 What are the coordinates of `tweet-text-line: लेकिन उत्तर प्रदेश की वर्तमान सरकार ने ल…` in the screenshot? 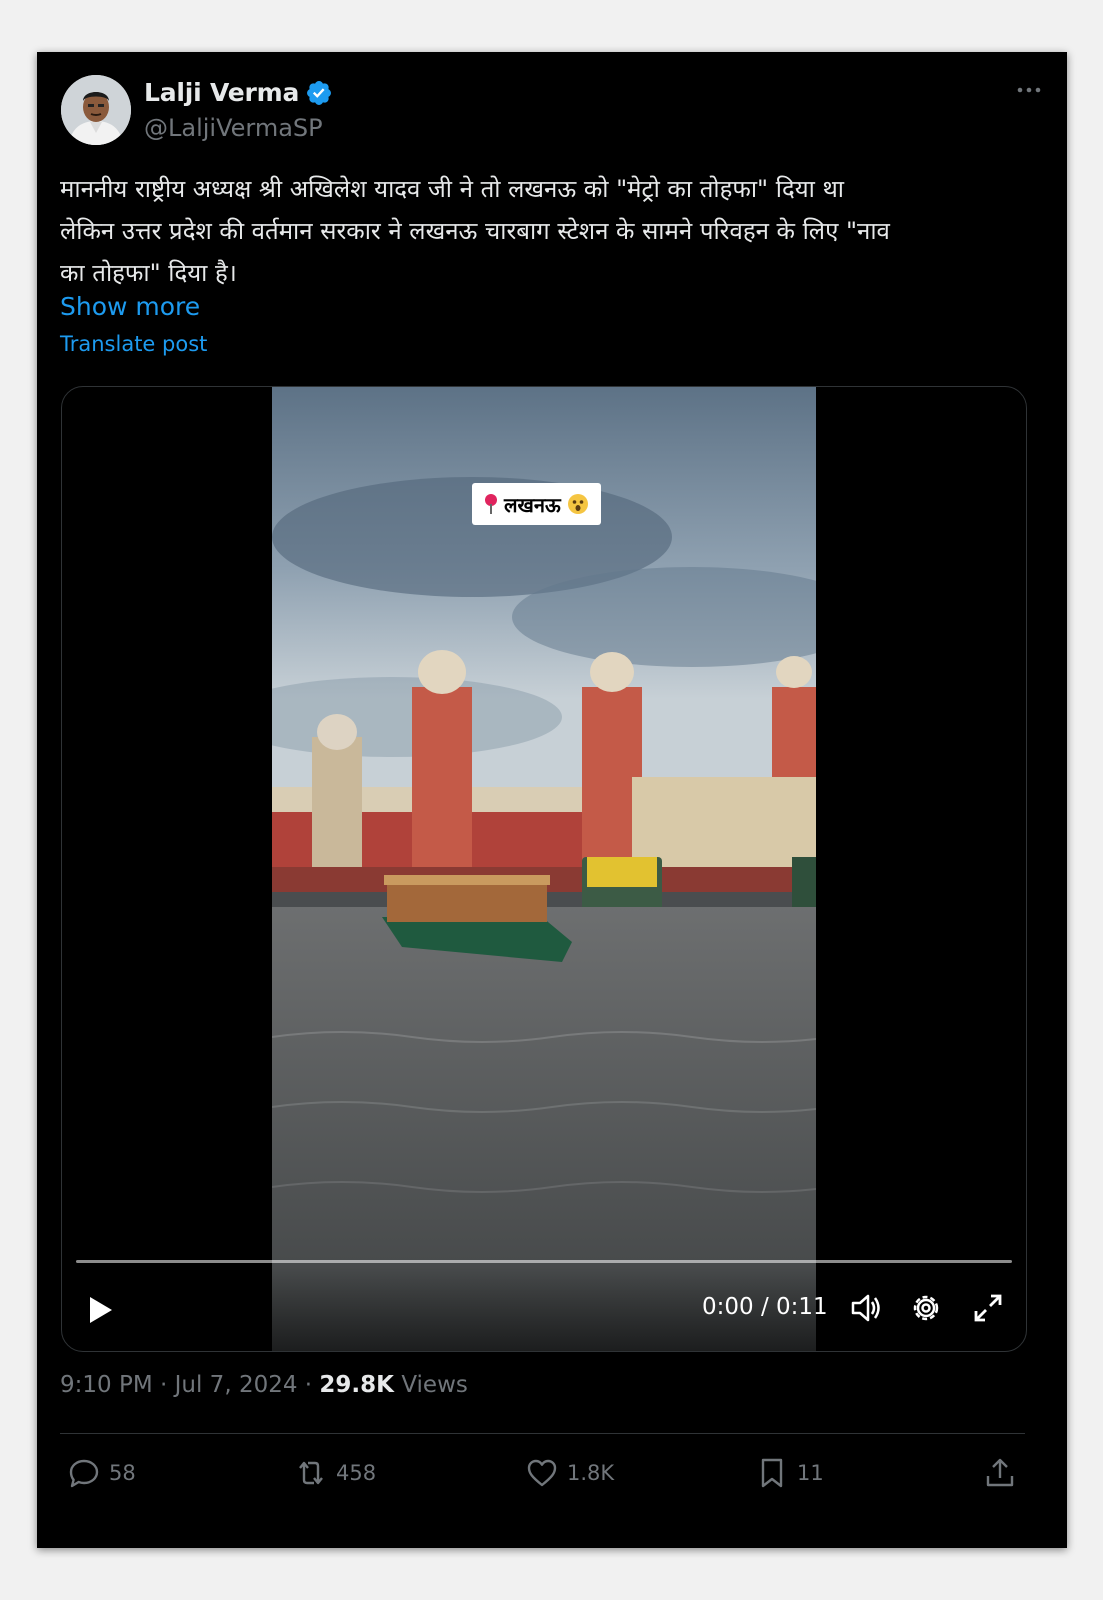 It's located at (475, 231).